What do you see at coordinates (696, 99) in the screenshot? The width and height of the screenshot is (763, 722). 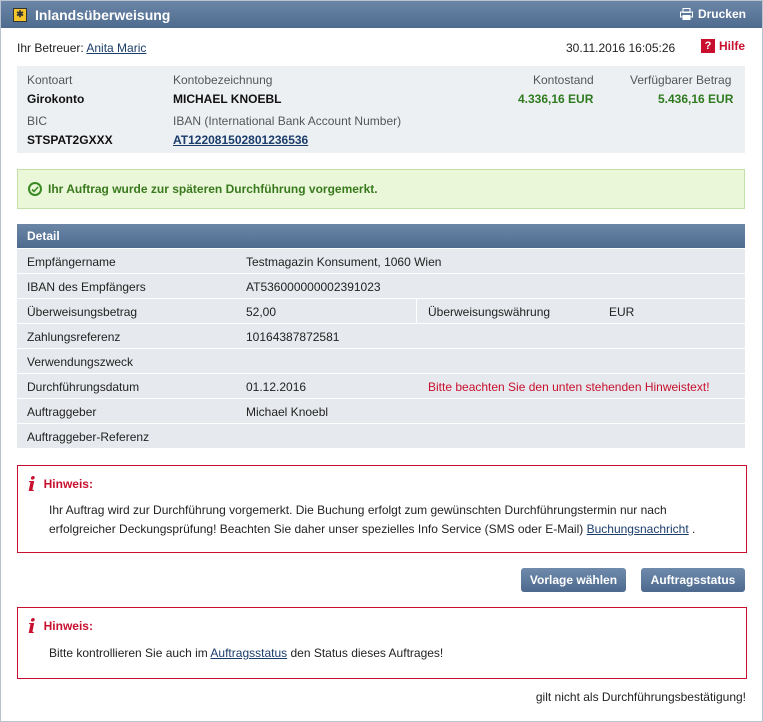 I see `verfuegbar-value: 5.436,16 EUR` at bounding box center [696, 99].